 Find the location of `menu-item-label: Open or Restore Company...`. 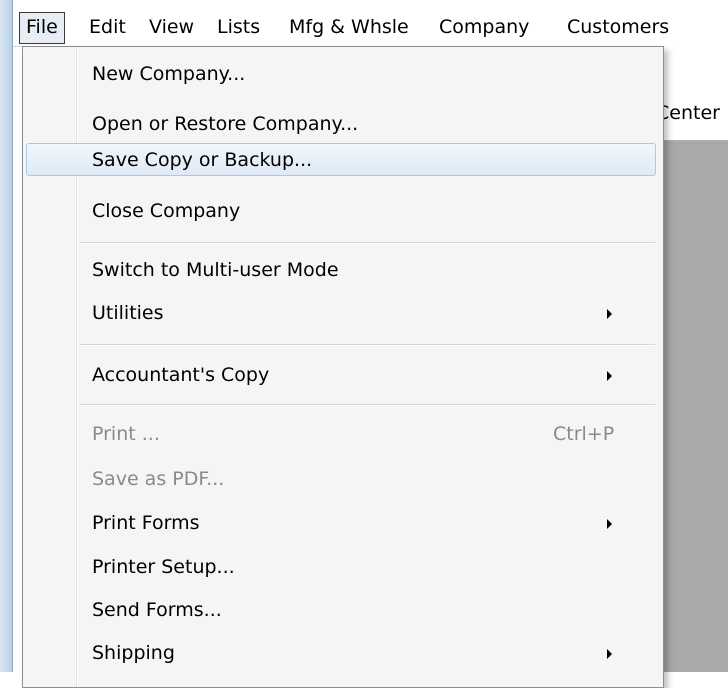

menu-item-label: Open or Restore Company... is located at coordinates (225, 124).